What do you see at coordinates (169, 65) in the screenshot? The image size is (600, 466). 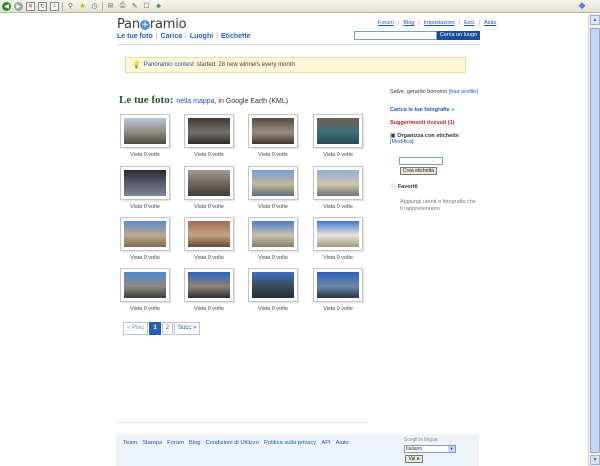 I see `contest-link: Panoramio contest` at bounding box center [169, 65].